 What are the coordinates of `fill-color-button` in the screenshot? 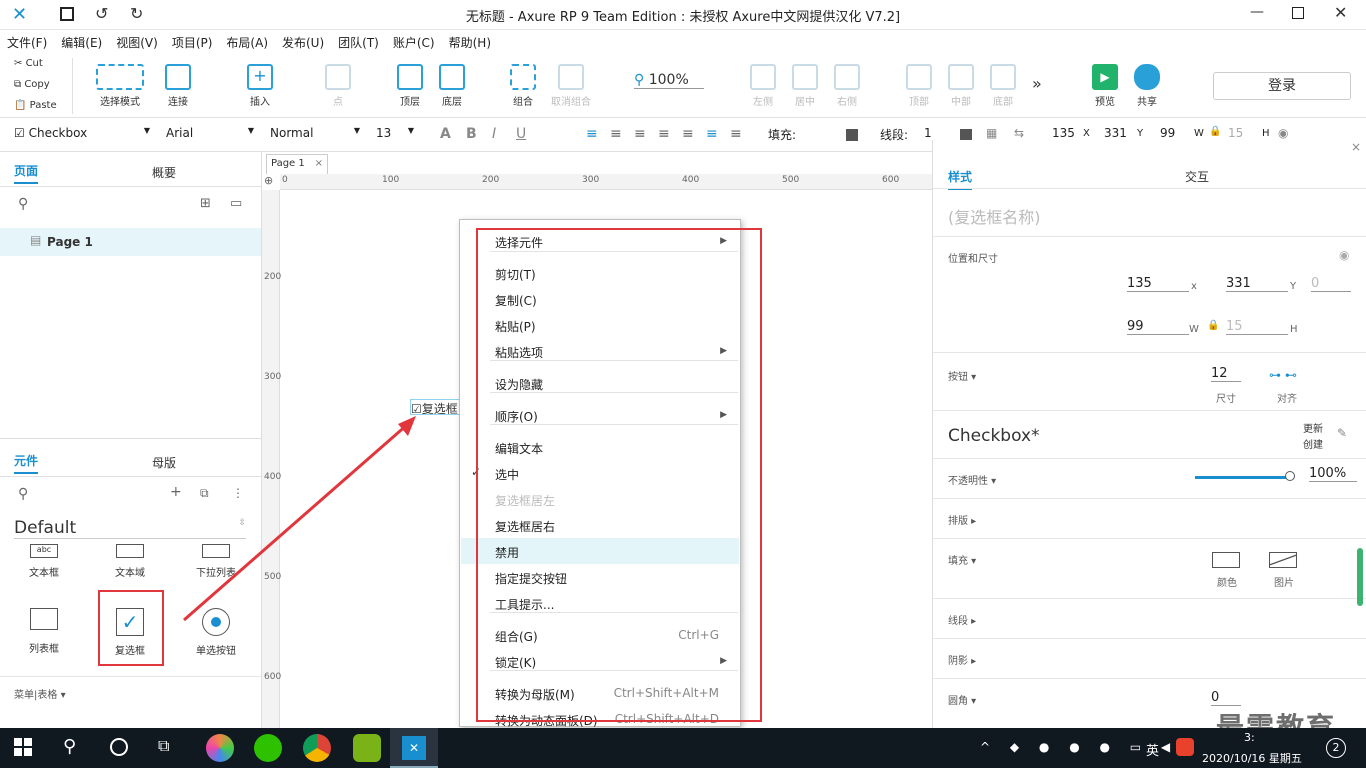 It's located at (1226, 560).